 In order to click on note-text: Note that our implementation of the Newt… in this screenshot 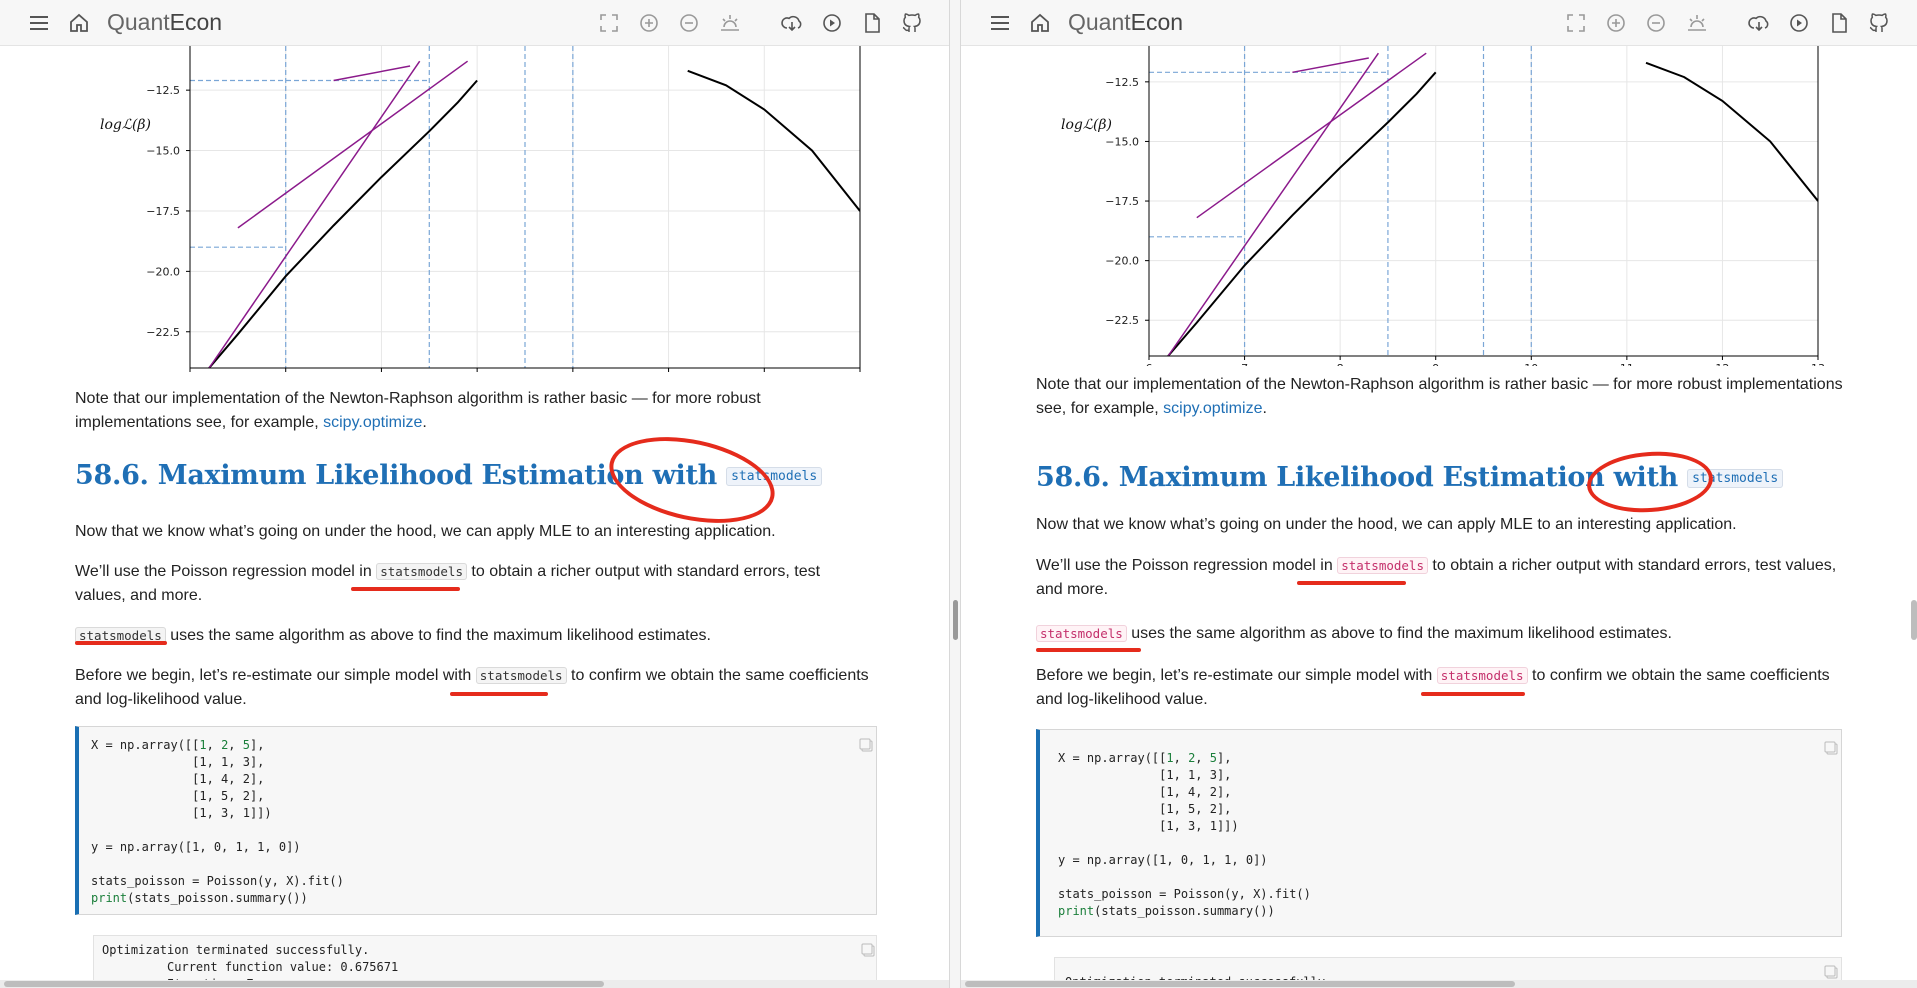, I will do `click(1439, 396)`.